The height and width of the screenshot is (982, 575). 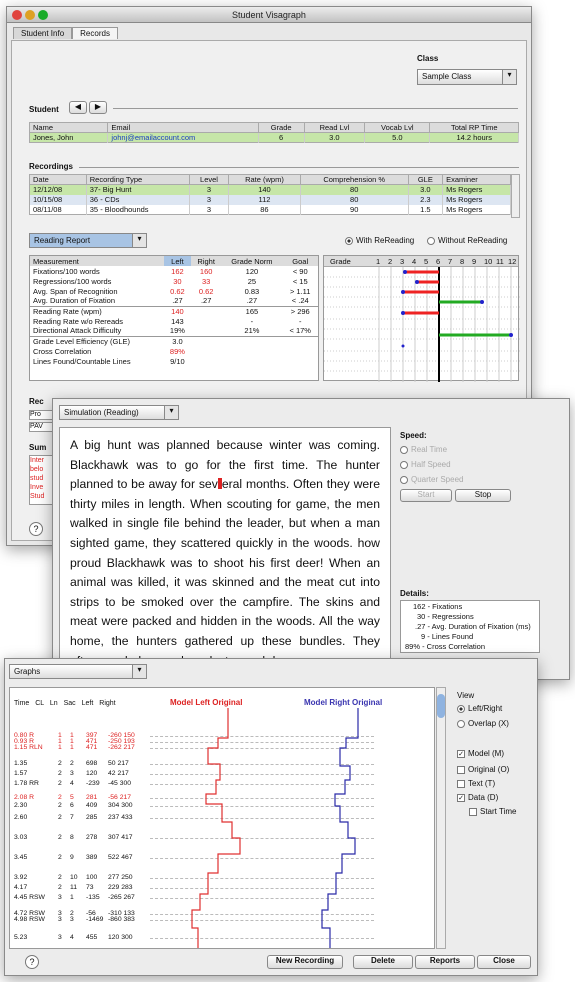 I want to click on view-left-right-radio: Left/Right, so click(x=479, y=708).